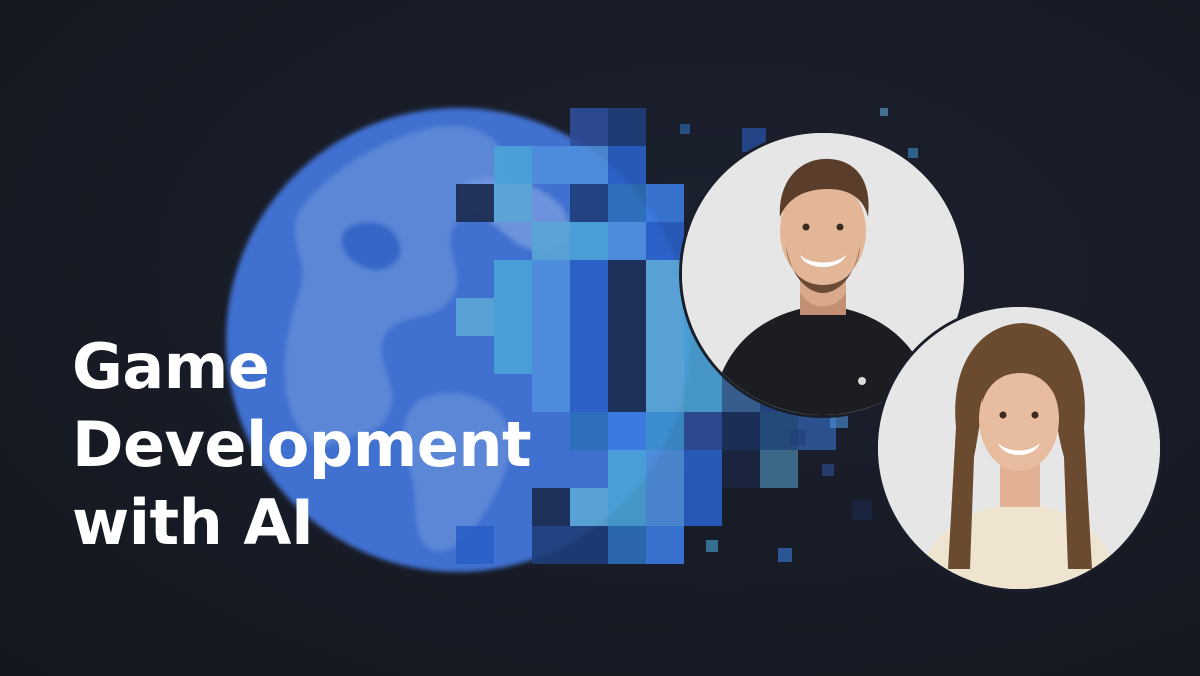 The height and width of the screenshot is (676, 1200). Describe the element at coordinates (193, 522) in the screenshot. I see `title-line-3: with AI` at that location.